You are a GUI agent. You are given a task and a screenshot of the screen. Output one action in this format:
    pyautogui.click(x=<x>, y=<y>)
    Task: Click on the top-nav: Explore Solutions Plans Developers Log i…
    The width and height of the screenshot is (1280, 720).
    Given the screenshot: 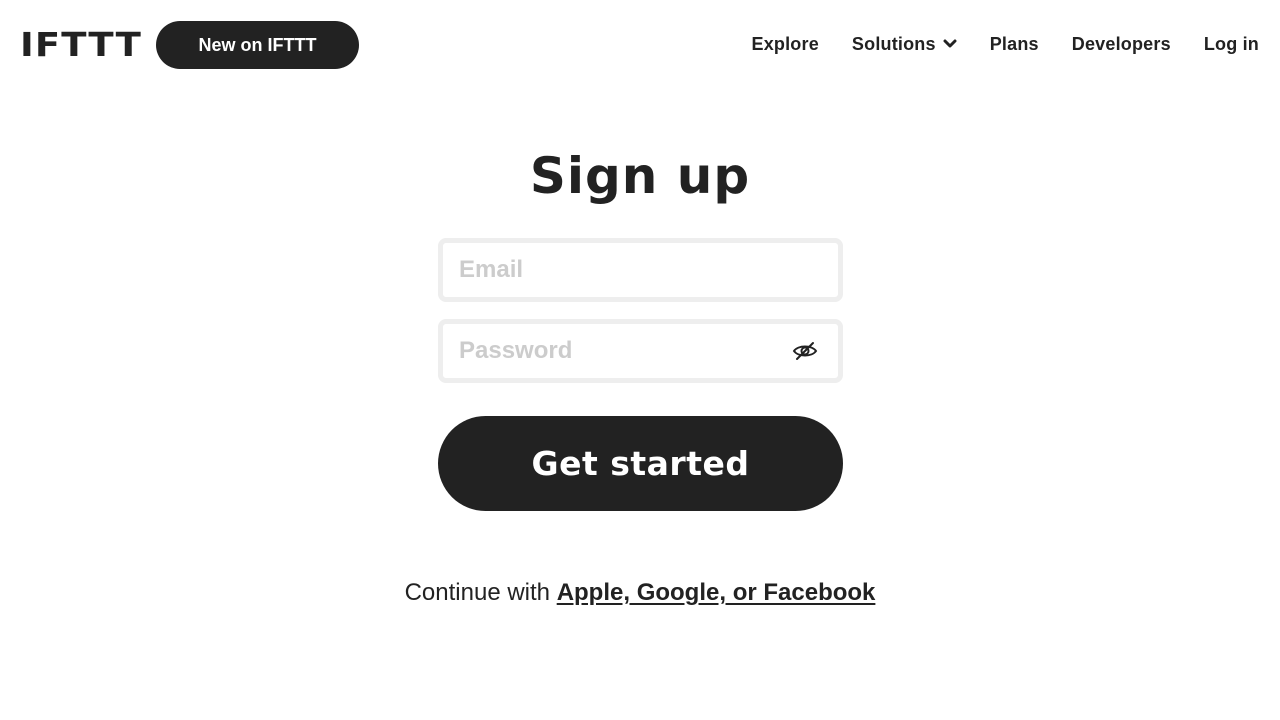 What is the action you would take?
    pyautogui.click(x=1005, y=44)
    